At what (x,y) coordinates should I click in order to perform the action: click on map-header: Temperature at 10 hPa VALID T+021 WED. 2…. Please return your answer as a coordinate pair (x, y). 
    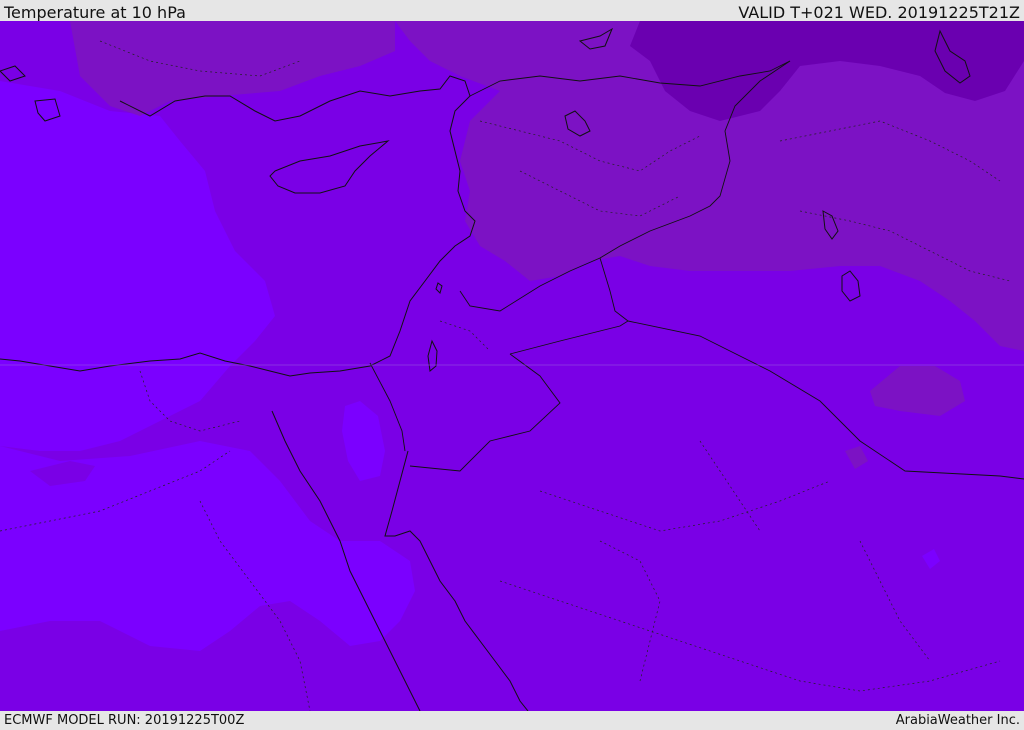
    Looking at the image, I should click on (512, 11).